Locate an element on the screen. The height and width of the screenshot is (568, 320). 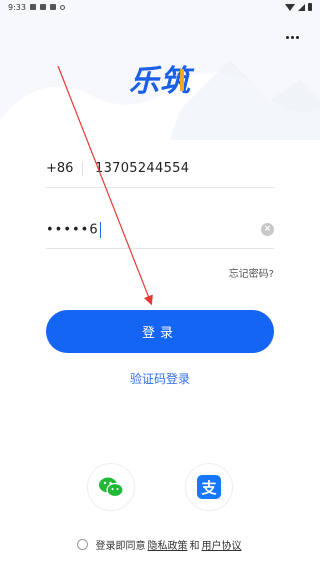
logo-accent is located at coordinates (182, 80).